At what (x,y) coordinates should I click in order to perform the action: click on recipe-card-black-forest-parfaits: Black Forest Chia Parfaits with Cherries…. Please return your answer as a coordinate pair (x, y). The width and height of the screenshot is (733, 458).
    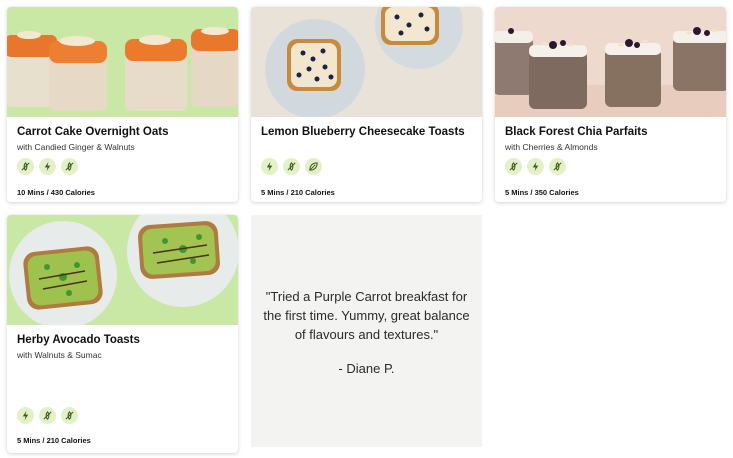
    Looking at the image, I should click on (610, 104).